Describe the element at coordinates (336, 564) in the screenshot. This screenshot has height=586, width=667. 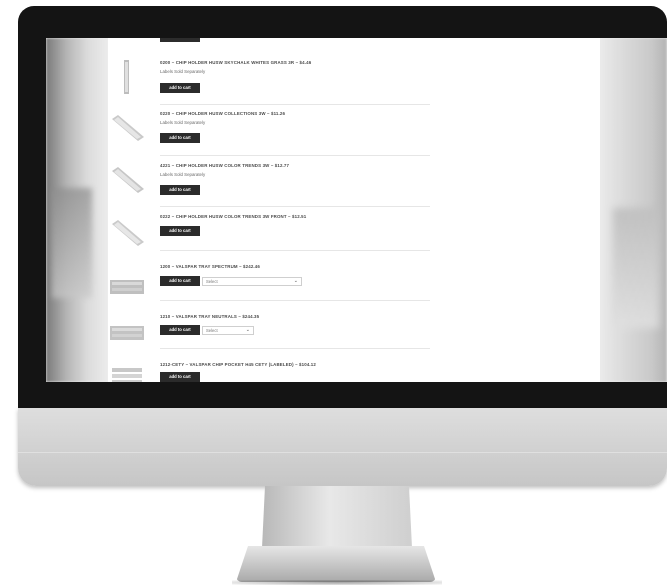
I see `monitor-stand-base` at that location.